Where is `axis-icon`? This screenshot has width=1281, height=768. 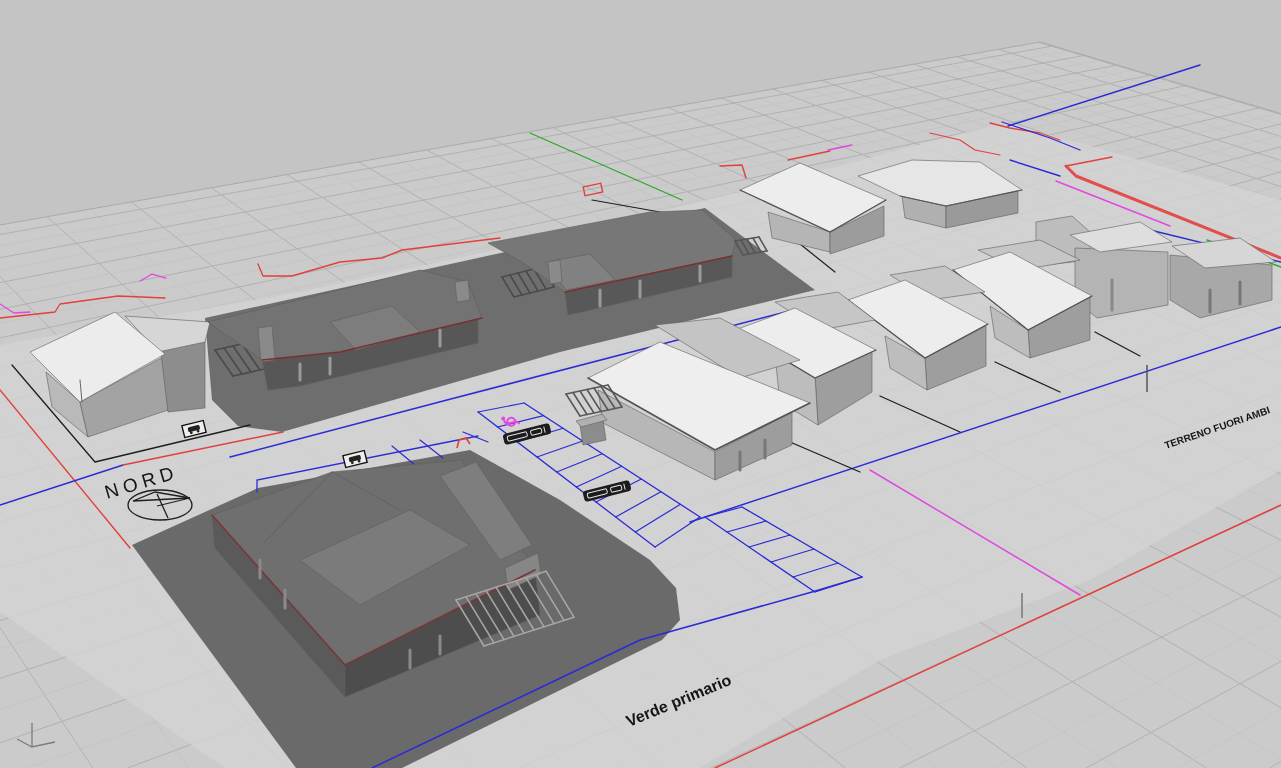 axis-icon is located at coordinates (36, 735).